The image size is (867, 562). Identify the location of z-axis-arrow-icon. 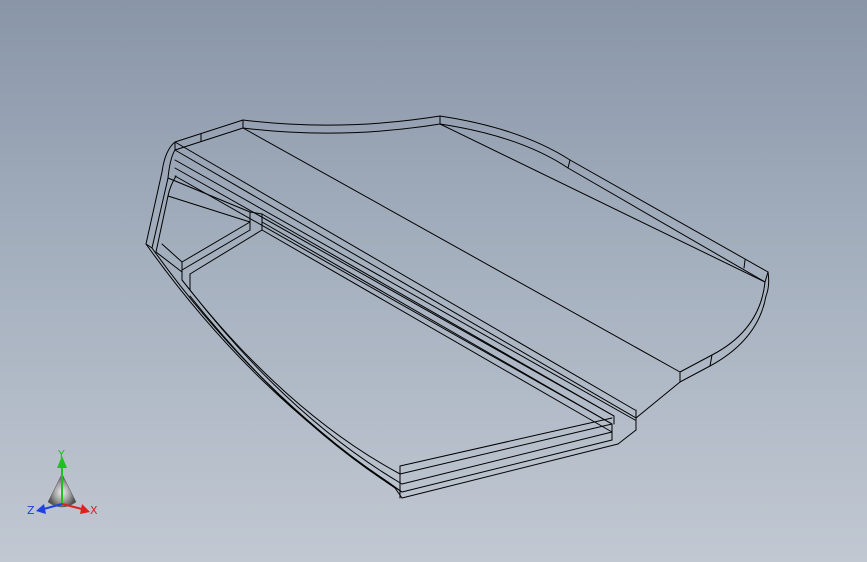
(41, 509).